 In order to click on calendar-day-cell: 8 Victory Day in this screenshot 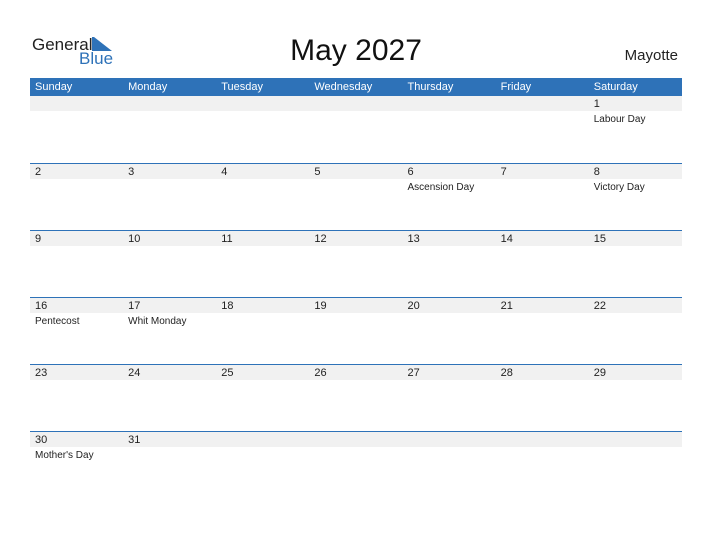, I will do `click(635, 197)`.